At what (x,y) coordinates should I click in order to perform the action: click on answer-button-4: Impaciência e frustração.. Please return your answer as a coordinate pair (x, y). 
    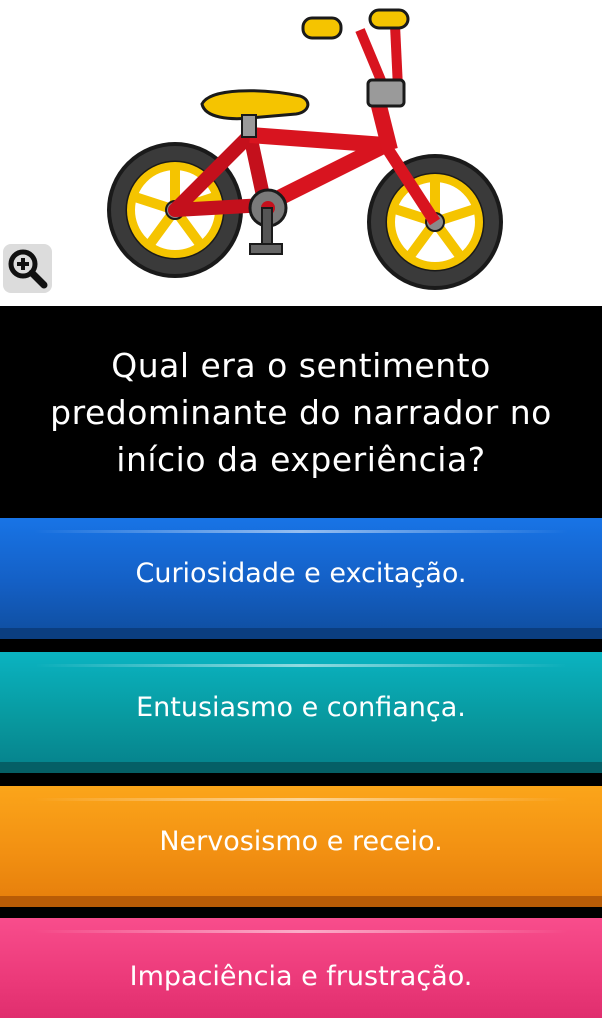
    Looking at the image, I should click on (301, 968).